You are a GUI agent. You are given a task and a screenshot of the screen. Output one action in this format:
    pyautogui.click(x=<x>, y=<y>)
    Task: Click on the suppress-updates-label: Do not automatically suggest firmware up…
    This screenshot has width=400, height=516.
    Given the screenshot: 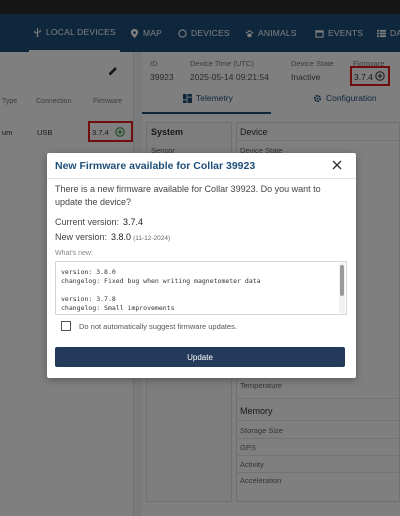 What is the action you would take?
    pyautogui.click(x=158, y=326)
    